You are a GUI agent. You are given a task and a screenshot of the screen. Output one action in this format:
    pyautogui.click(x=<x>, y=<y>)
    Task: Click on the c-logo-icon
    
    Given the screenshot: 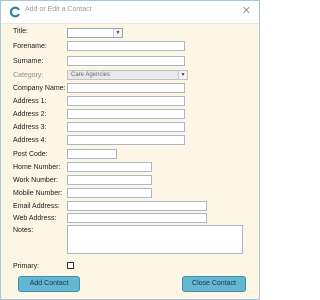 What is the action you would take?
    pyautogui.click(x=14, y=12)
    